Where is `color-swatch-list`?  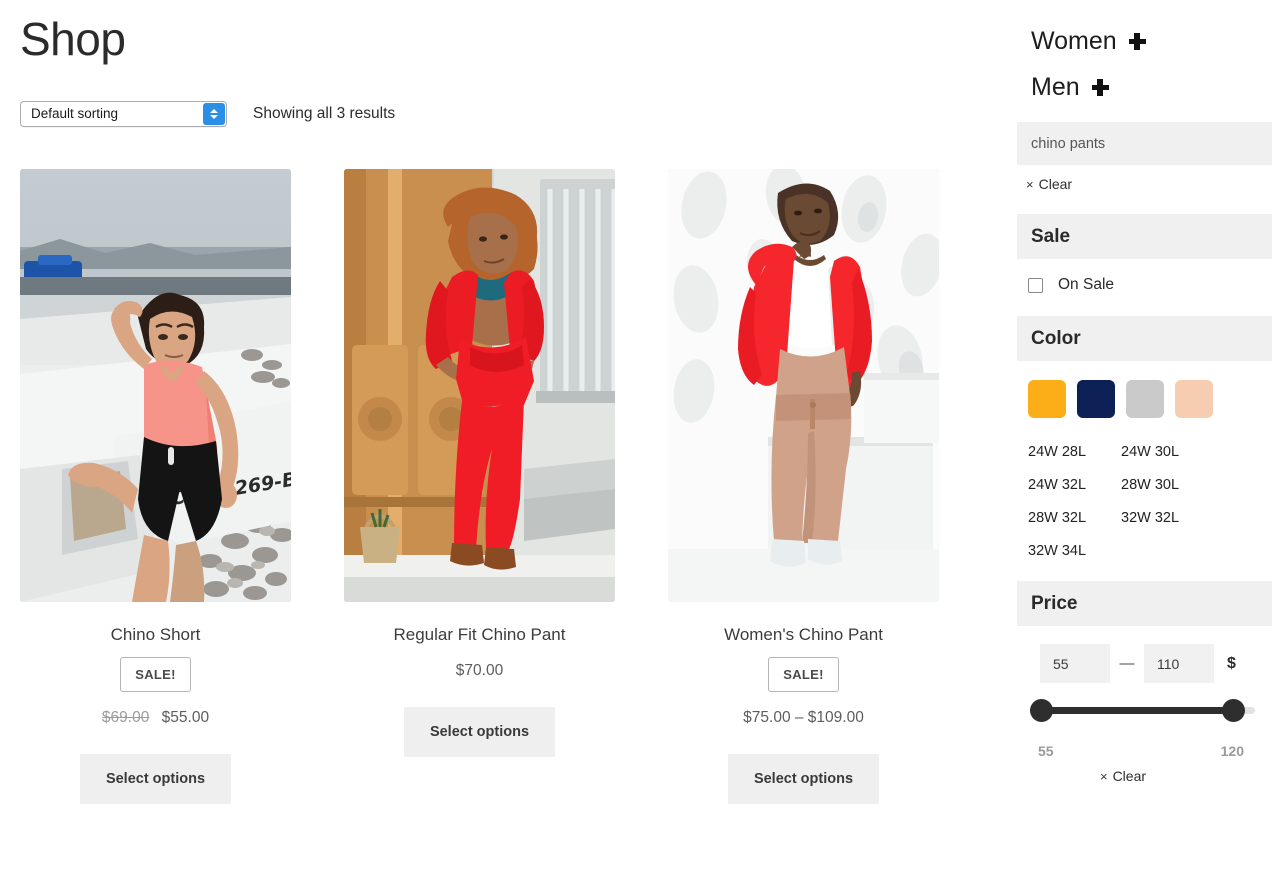 color-swatch-list is located at coordinates (1144, 389).